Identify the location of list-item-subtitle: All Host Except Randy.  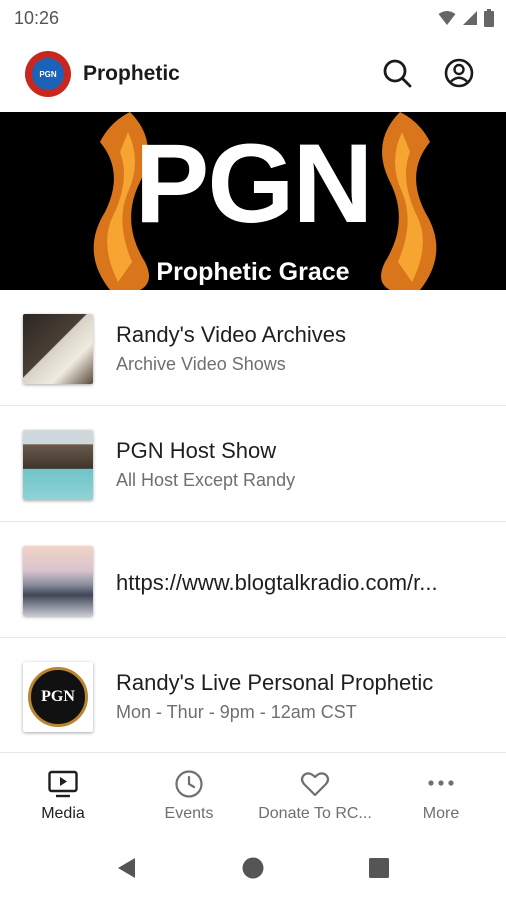
(206, 480).